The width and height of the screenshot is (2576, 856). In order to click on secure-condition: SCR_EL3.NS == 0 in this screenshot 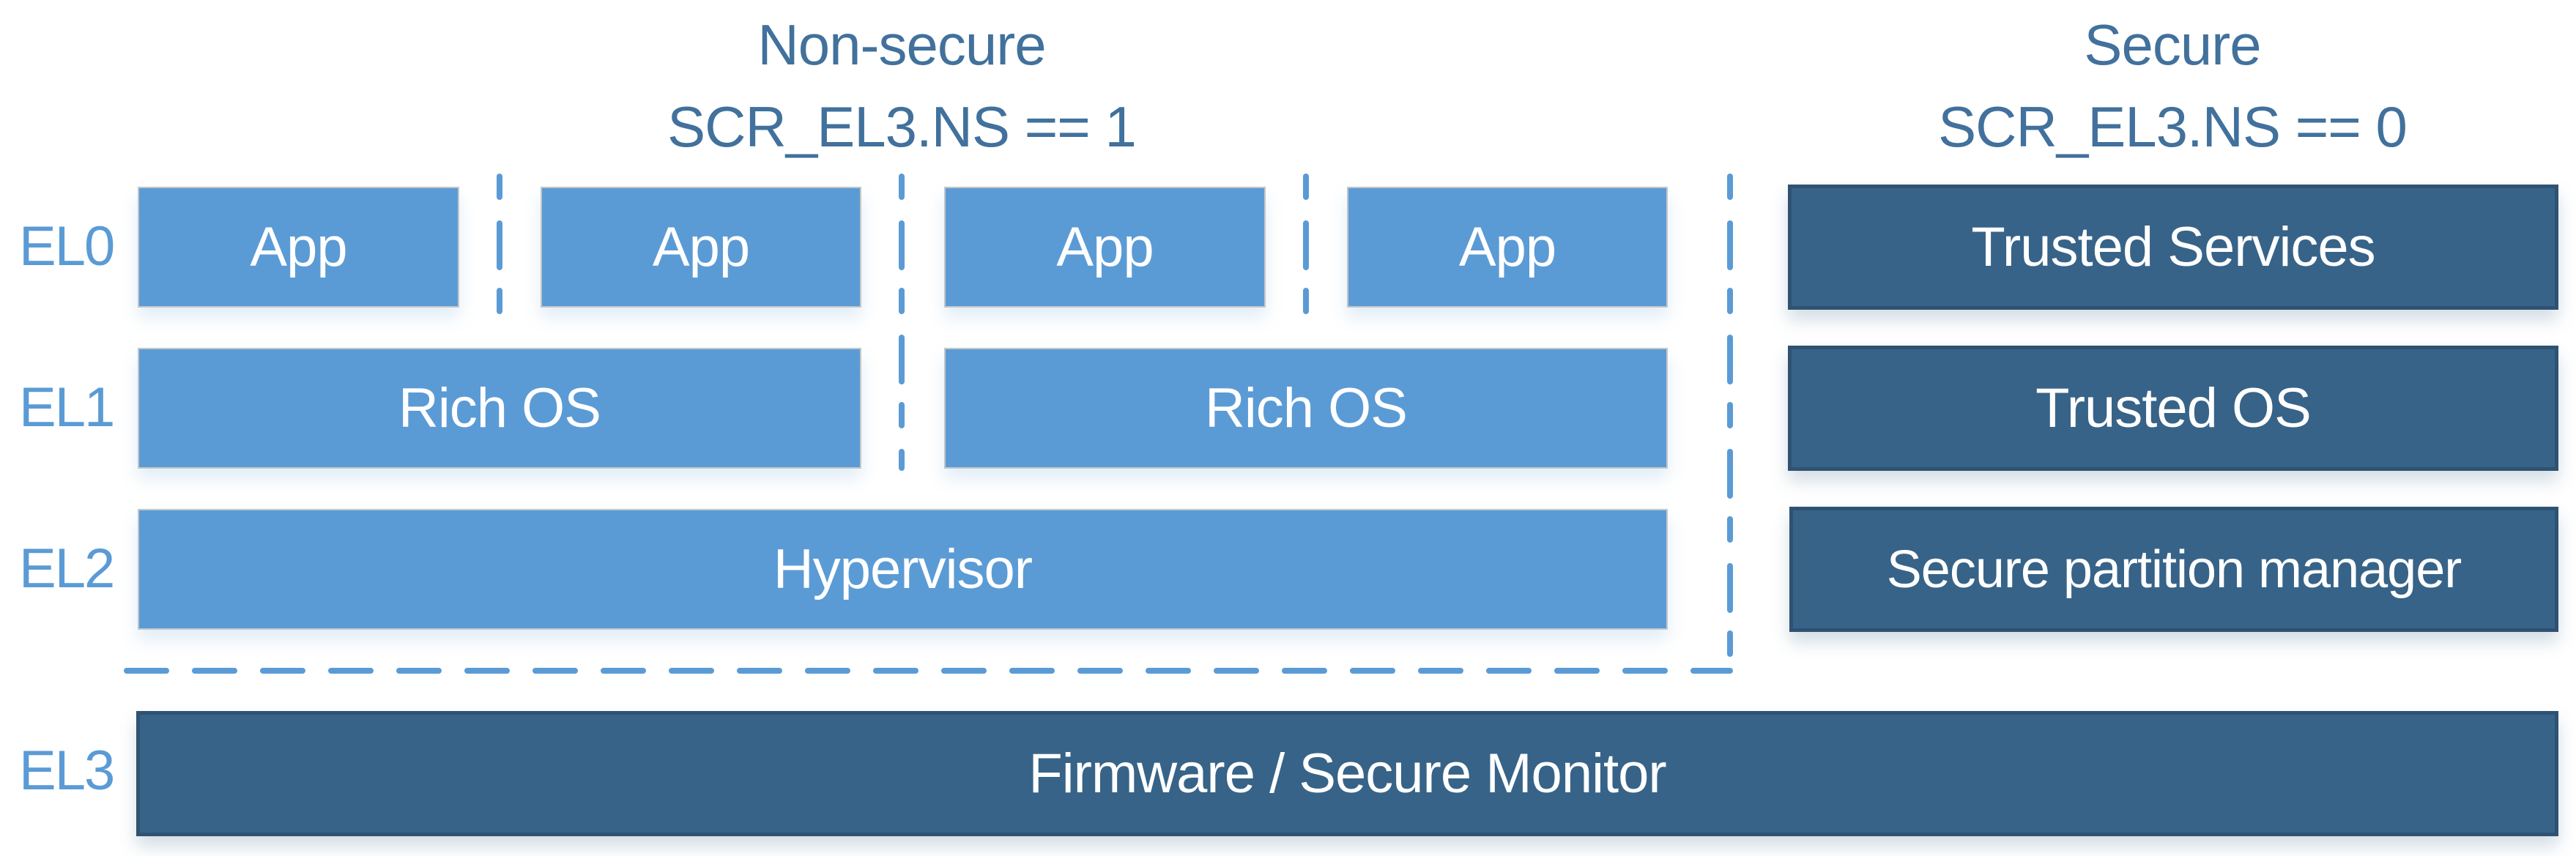, I will do `click(2173, 127)`.